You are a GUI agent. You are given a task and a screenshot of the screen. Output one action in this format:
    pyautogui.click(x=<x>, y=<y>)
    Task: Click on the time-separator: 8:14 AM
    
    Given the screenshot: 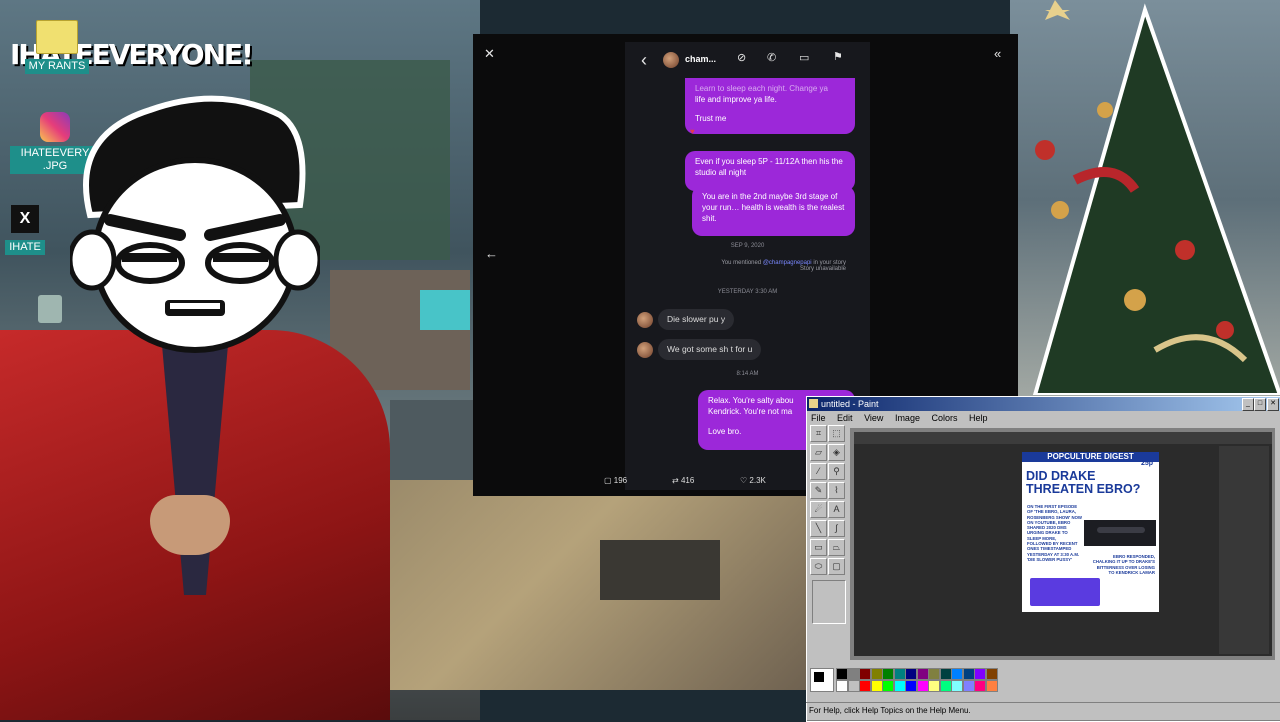 What is the action you would take?
    pyautogui.click(x=747, y=374)
    